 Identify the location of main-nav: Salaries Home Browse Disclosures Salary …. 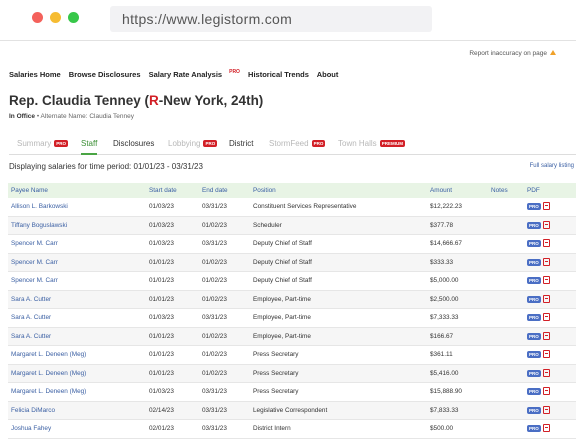
(176, 74).